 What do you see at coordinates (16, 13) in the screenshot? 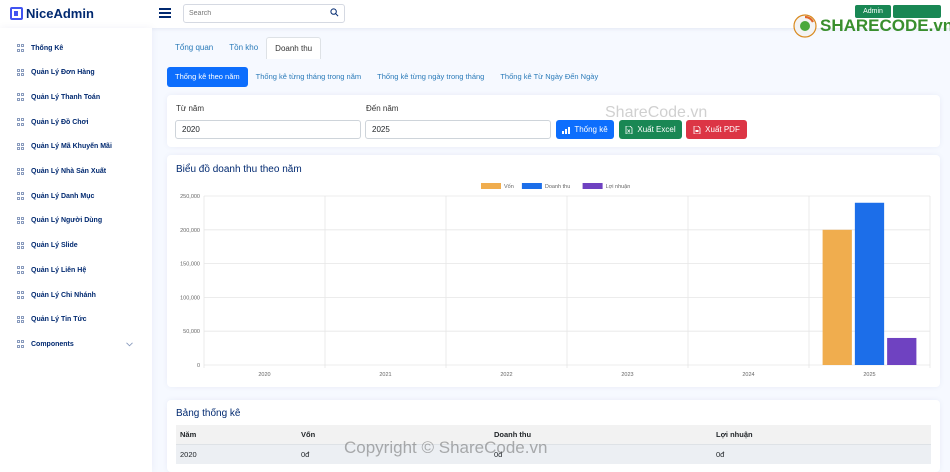
I see `logo-icon` at bounding box center [16, 13].